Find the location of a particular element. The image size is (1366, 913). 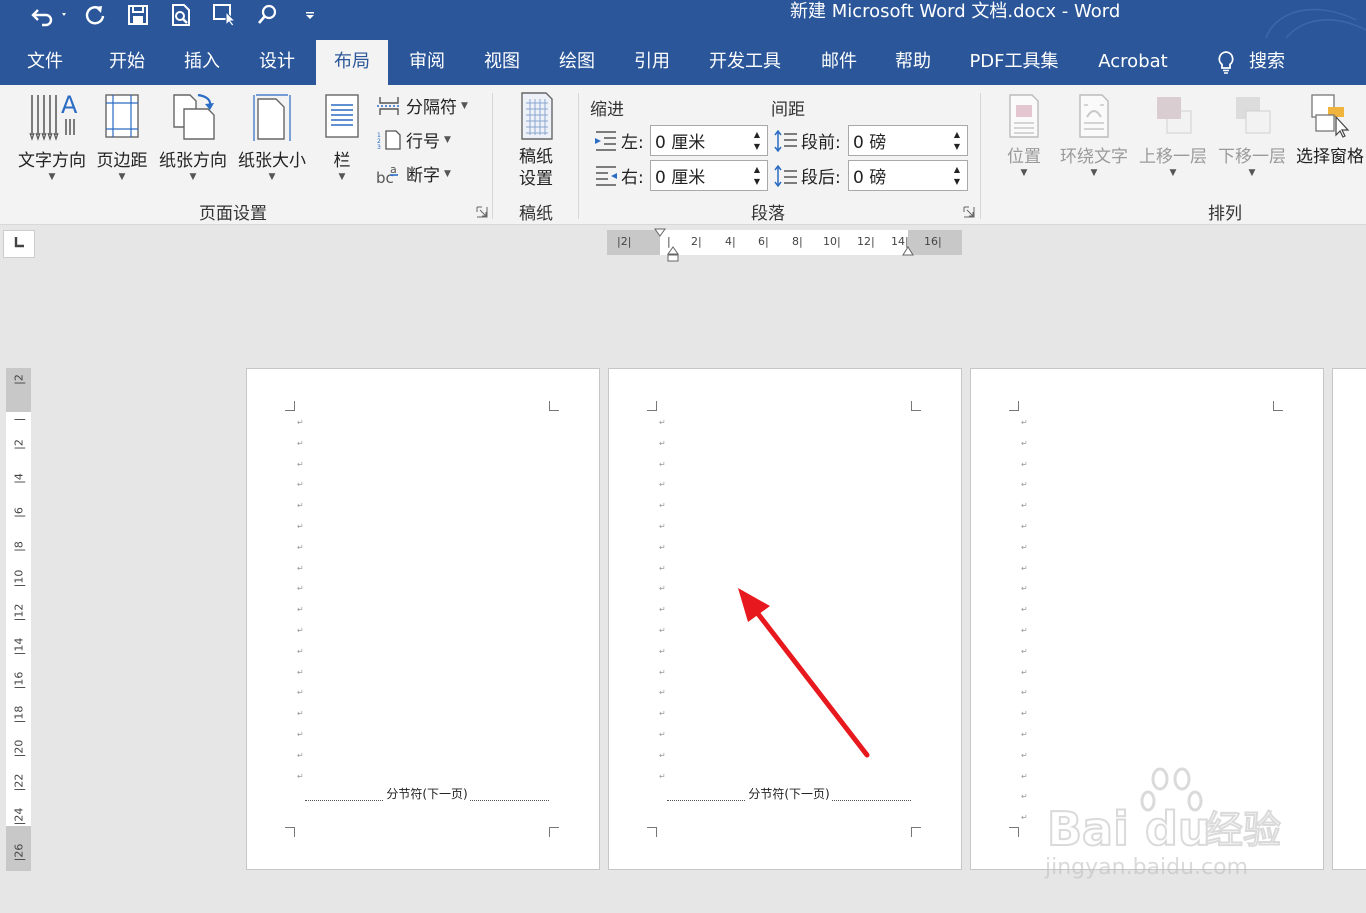

print-preview-button is located at coordinates (181, 15).